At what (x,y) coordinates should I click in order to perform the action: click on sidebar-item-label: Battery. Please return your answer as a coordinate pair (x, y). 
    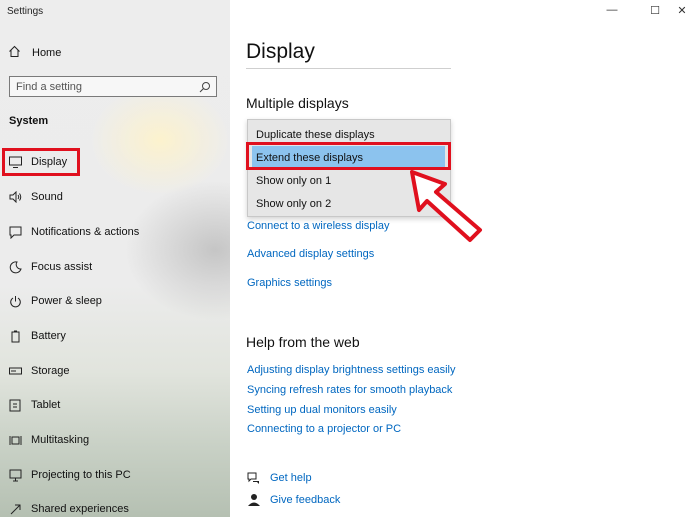
    Looking at the image, I should click on (48, 336).